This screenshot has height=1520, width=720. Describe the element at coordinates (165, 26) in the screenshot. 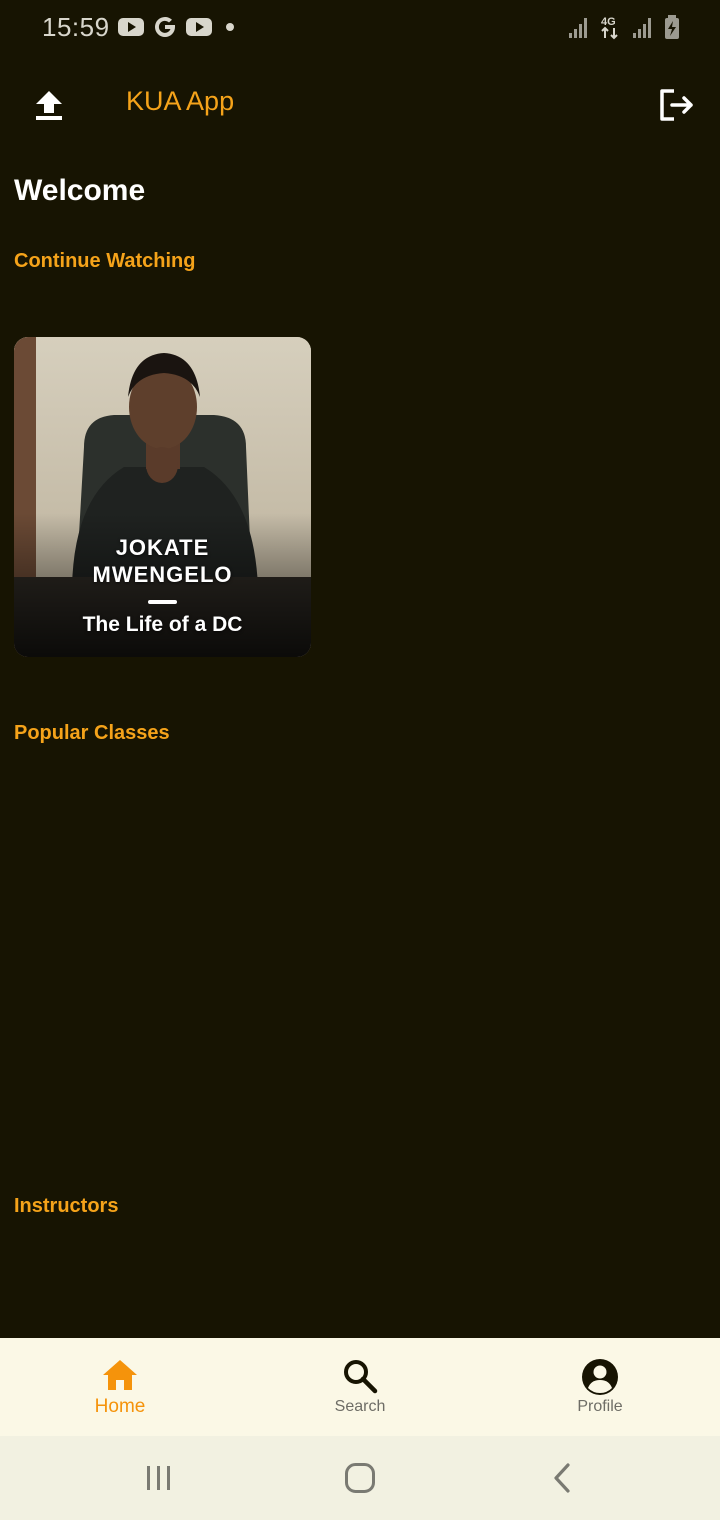

I see `google-icon` at that location.